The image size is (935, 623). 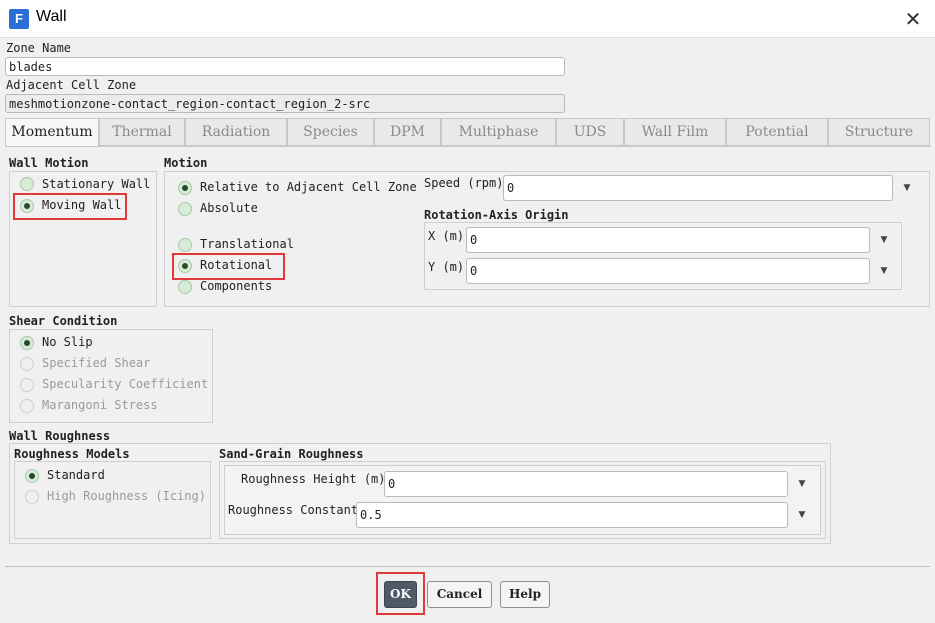 I want to click on components-radio, so click(x=185, y=287).